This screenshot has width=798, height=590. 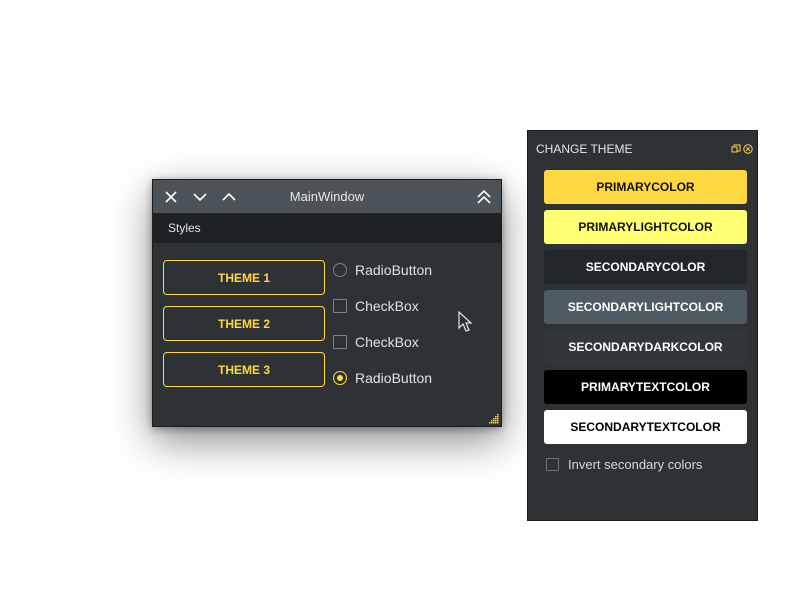 What do you see at coordinates (742, 147) in the screenshot?
I see `panel-header-icons` at bounding box center [742, 147].